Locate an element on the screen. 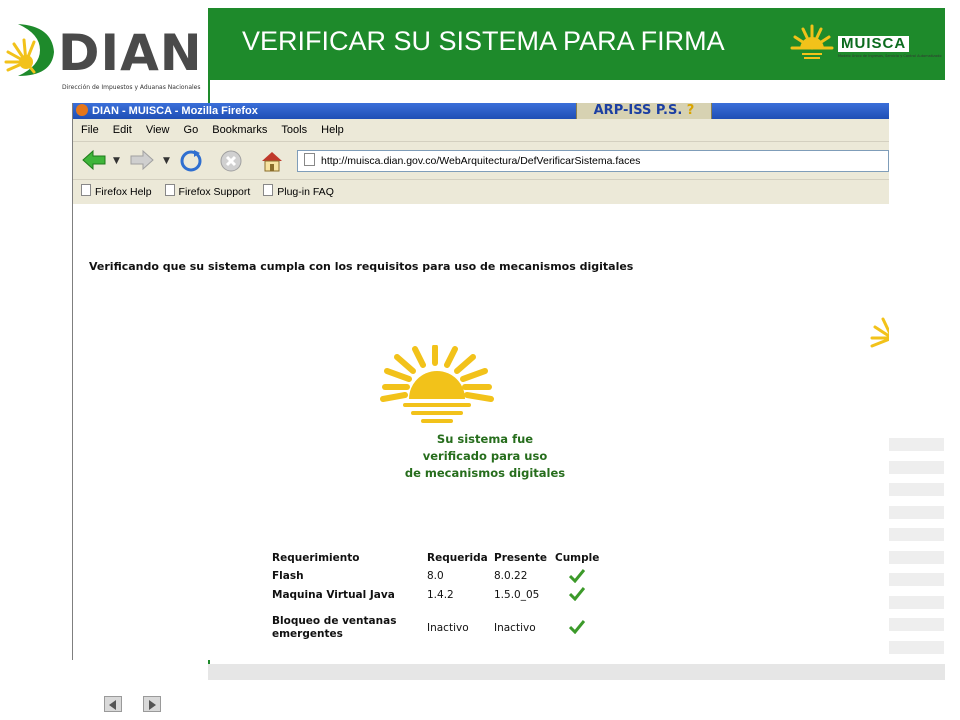 The width and height of the screenshot is (960, 720). verified-line-1: Su sistema fue is located at coordinates (485, 439).